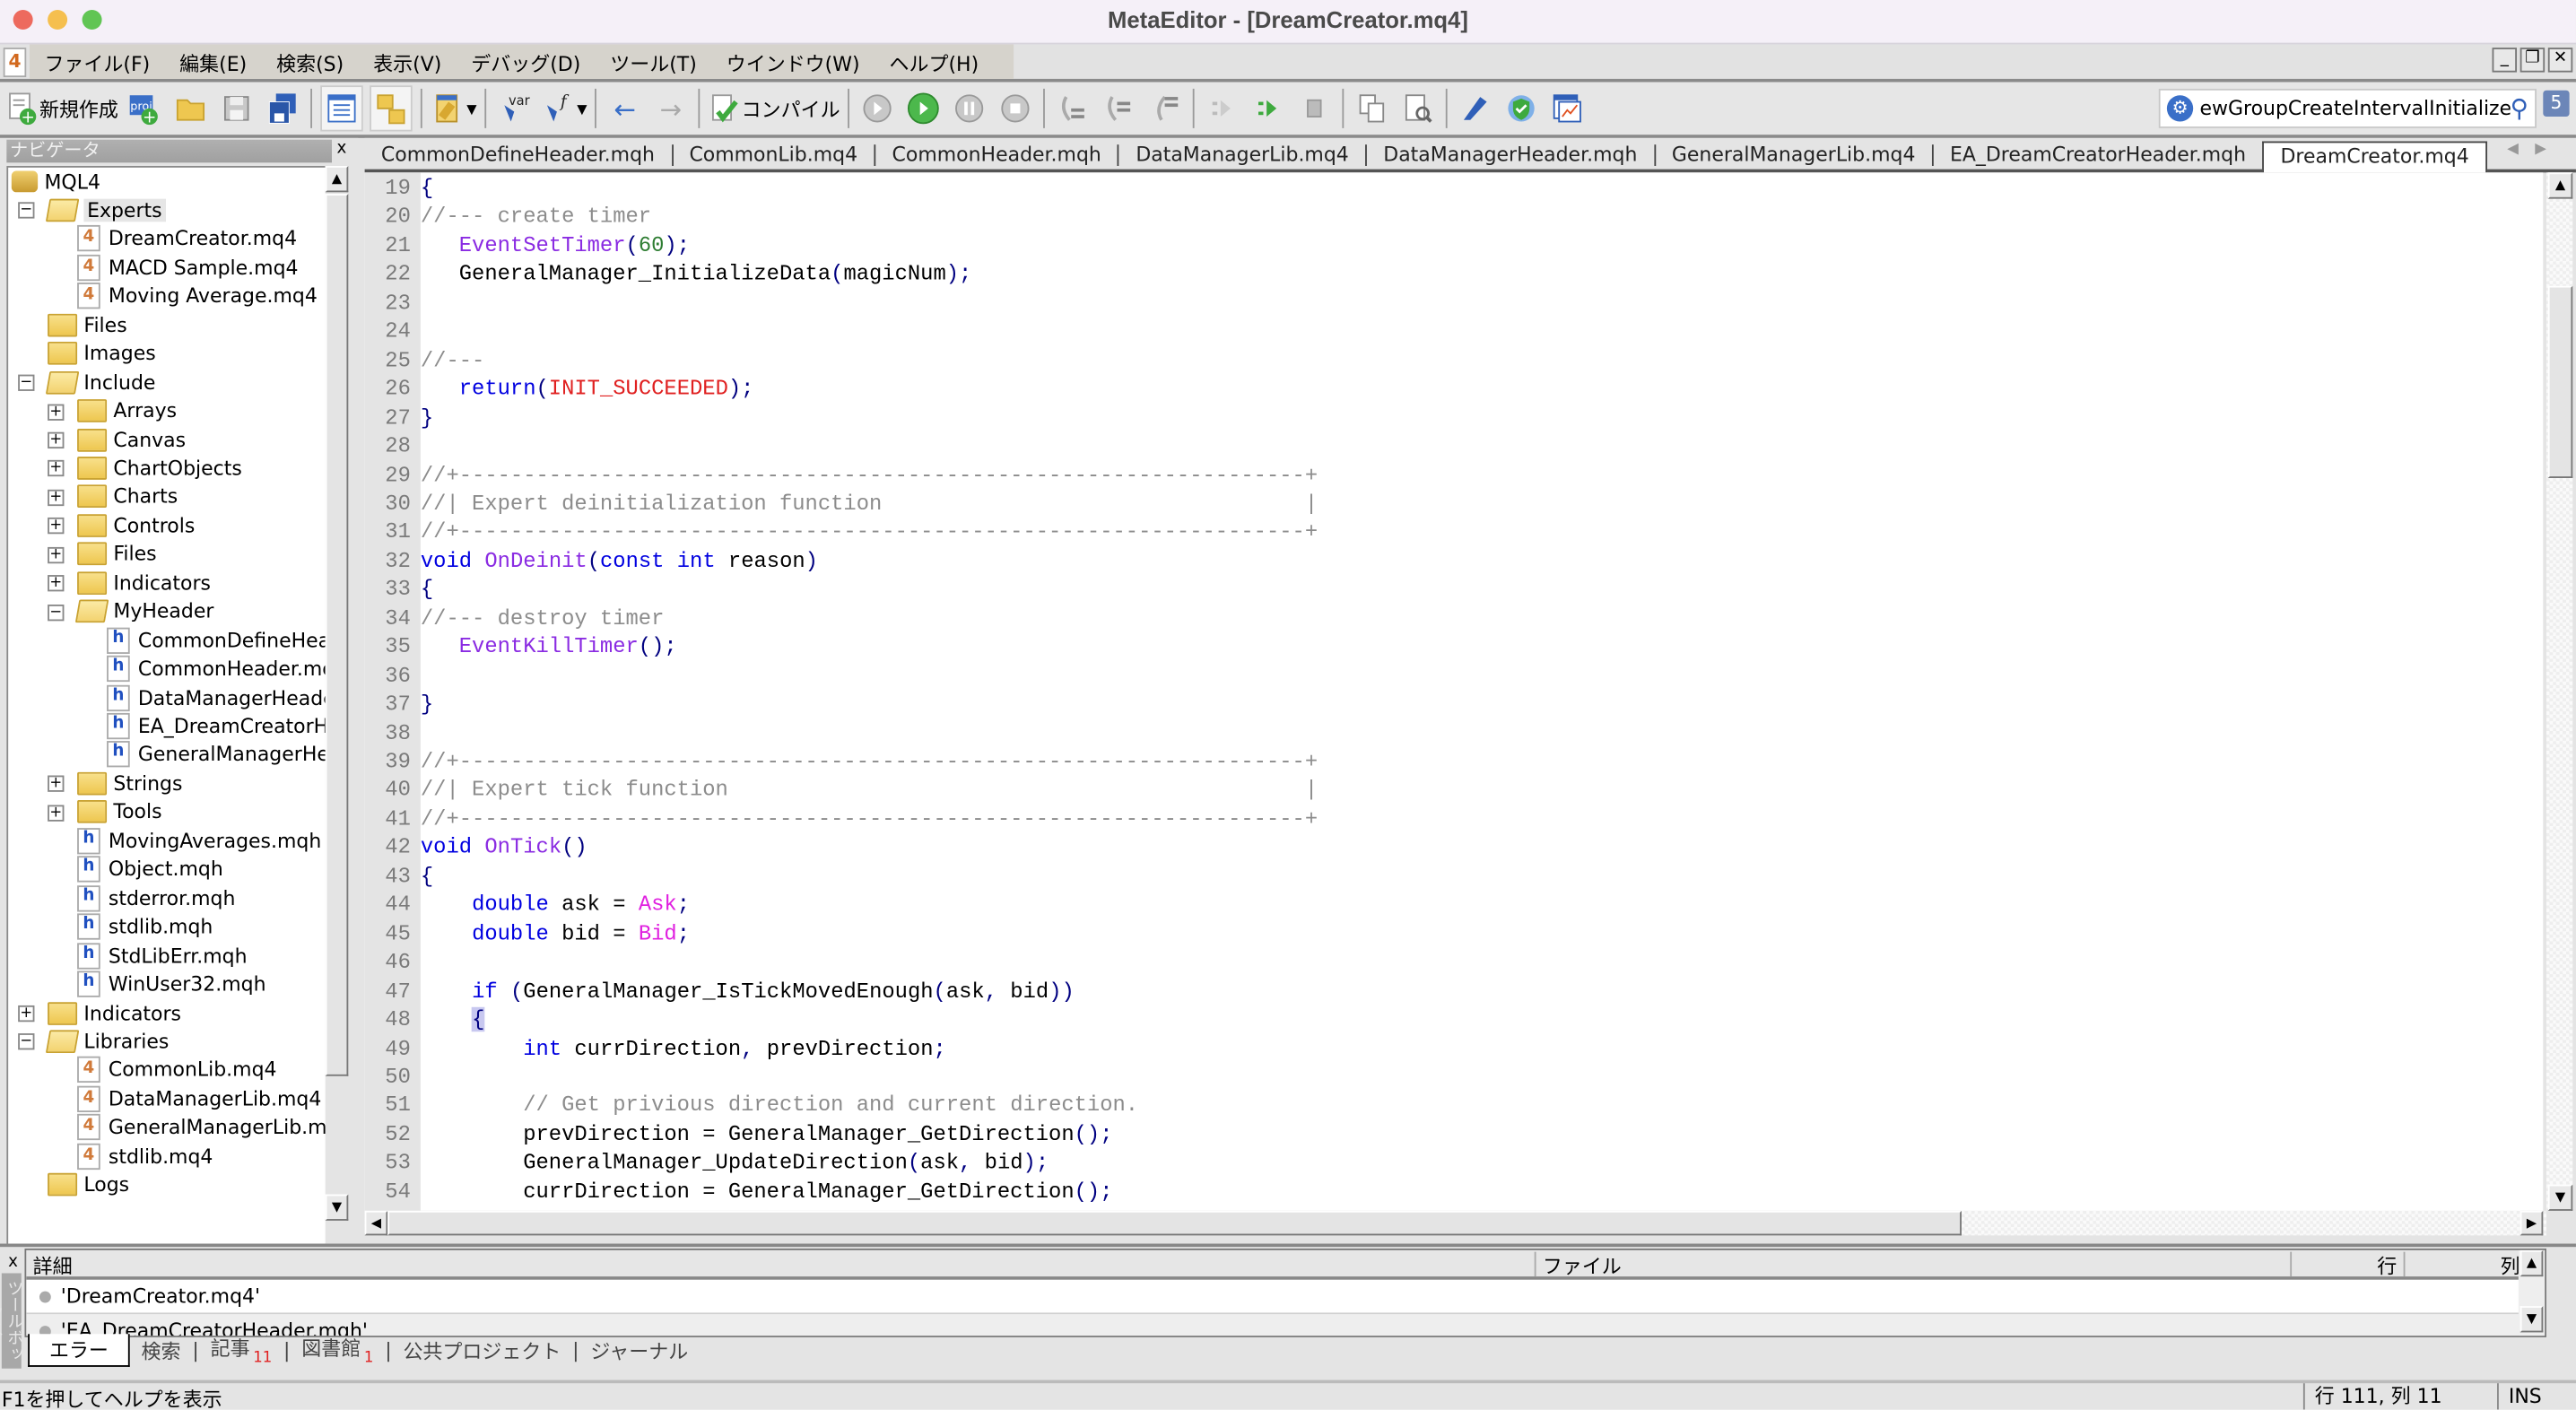 Image resolution: width=2576 pixels, height=1410 pixels. I want to click on tab-scroll-arrows: ◀▶, so click(2535, 150).